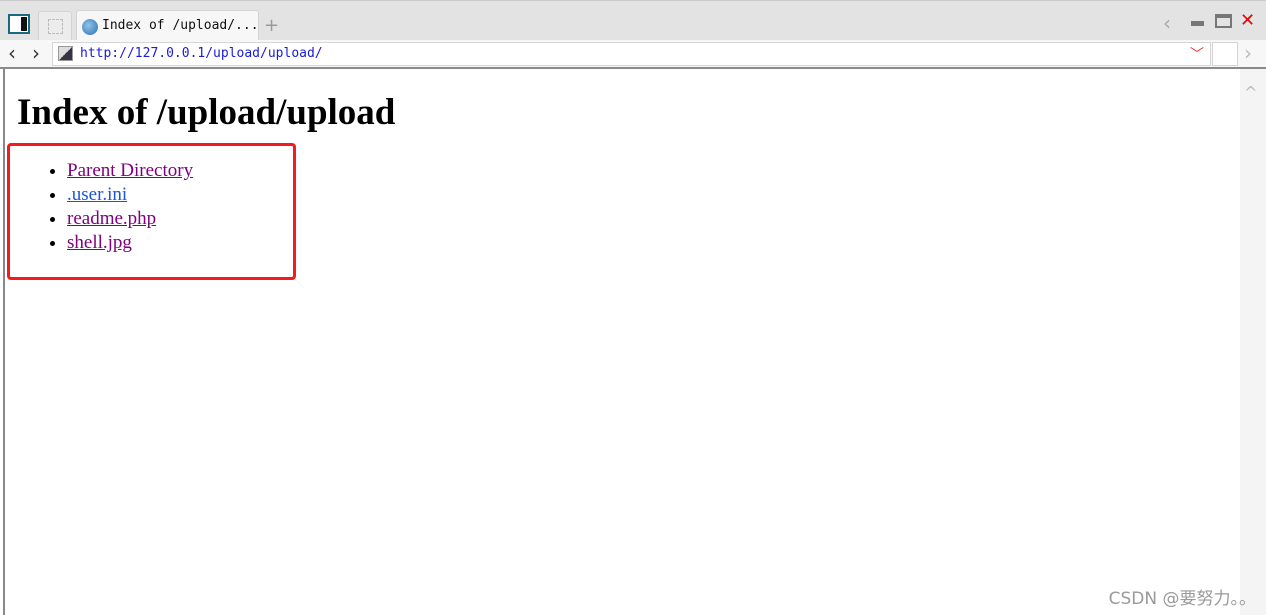 The image size is (1266, 615). I want to click on window-border, so click(4, 342).